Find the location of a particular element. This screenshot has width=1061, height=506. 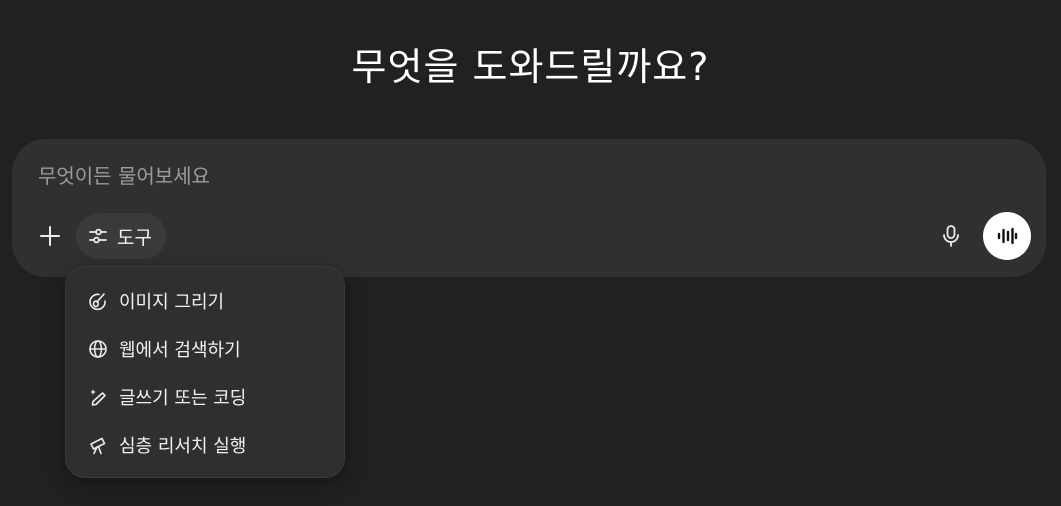

menu-item-label: 웹에서 검색하기 is located at coordinates (180, 350).